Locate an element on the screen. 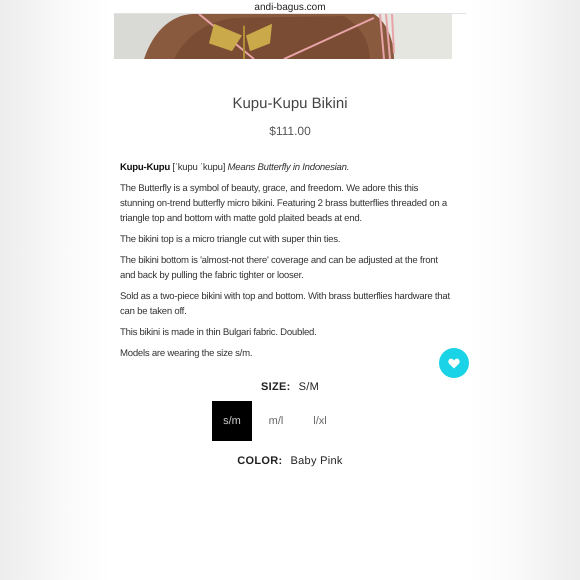  size-value: S/M is located at coordinates (309, 387).